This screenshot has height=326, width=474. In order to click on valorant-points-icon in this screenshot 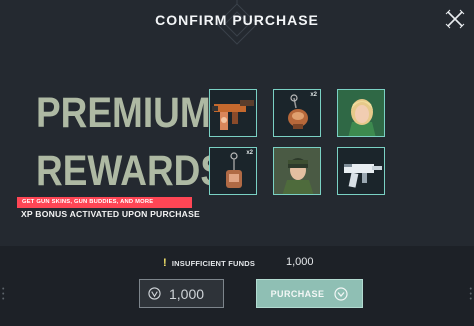, I will do `click(154, 293)`.